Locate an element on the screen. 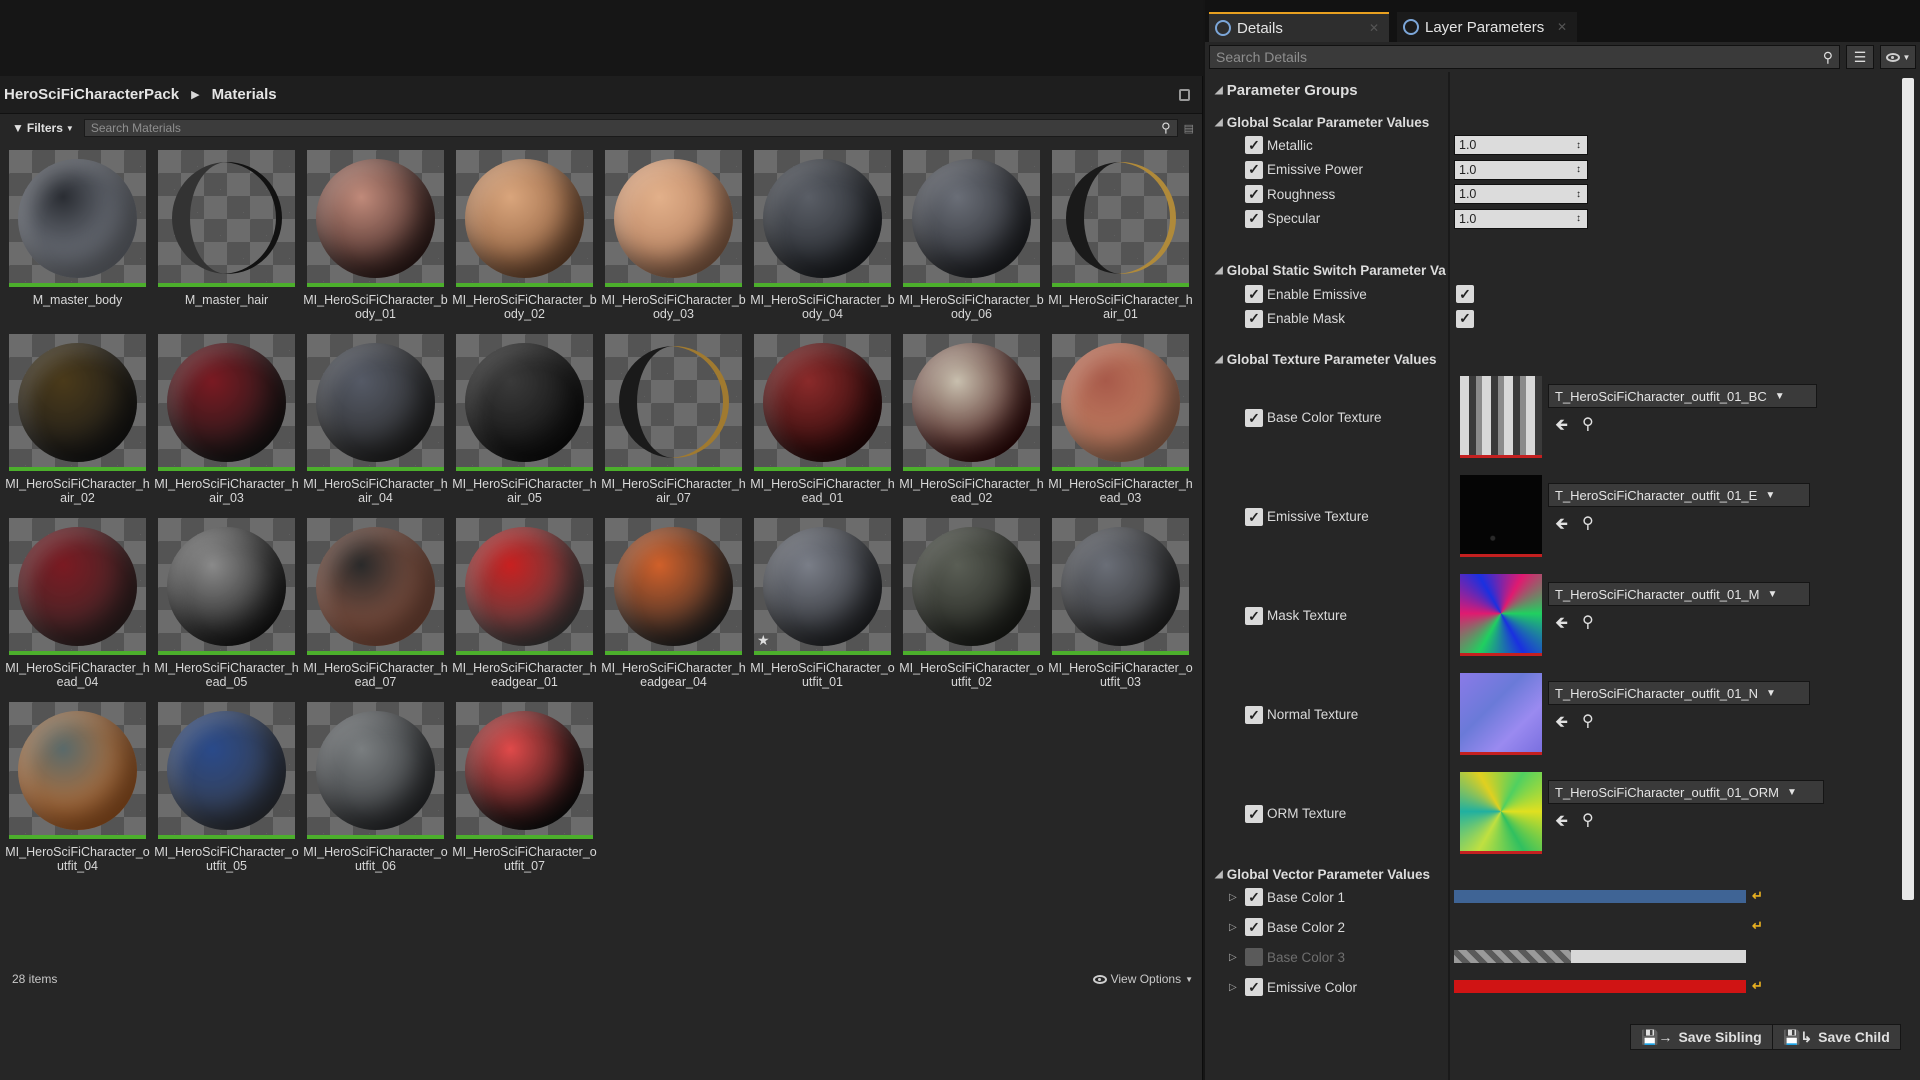 Image resolution: width=1920 pixels, height=1080 pixels. asset-tile: MI_HeroSciFiCharacter_head_03 is located at coordinates (1120, 420).